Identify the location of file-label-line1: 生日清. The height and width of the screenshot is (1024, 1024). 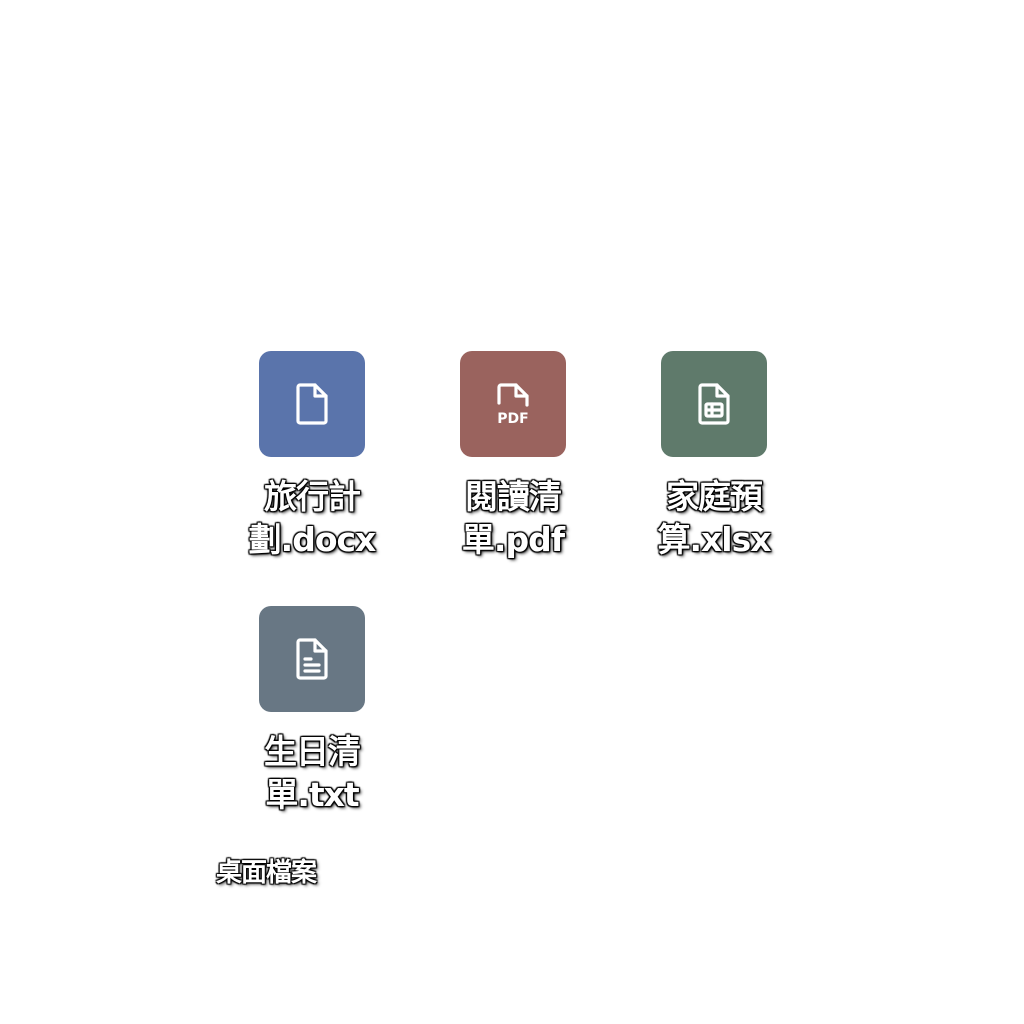
(312, 751).